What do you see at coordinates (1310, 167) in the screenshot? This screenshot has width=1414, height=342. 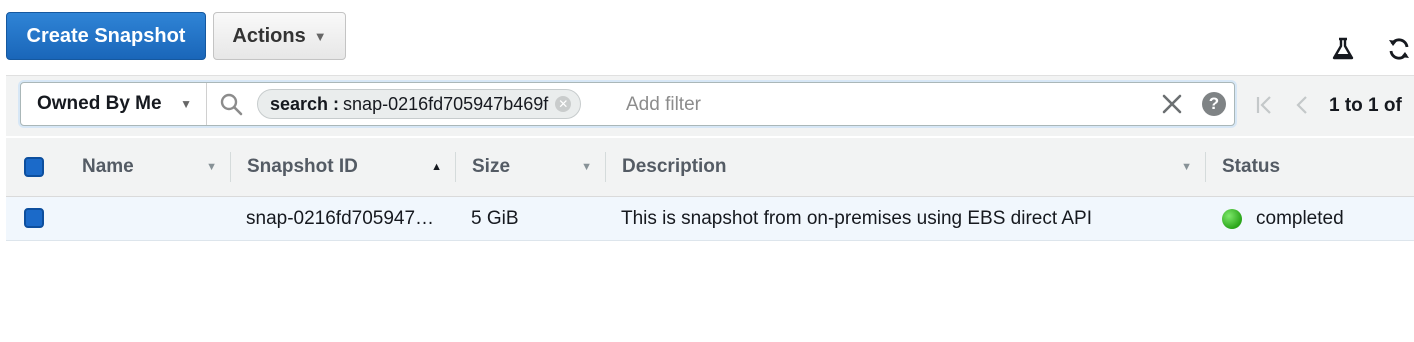 I see `column-header-status: Status` at bounding box center [1310, 167].